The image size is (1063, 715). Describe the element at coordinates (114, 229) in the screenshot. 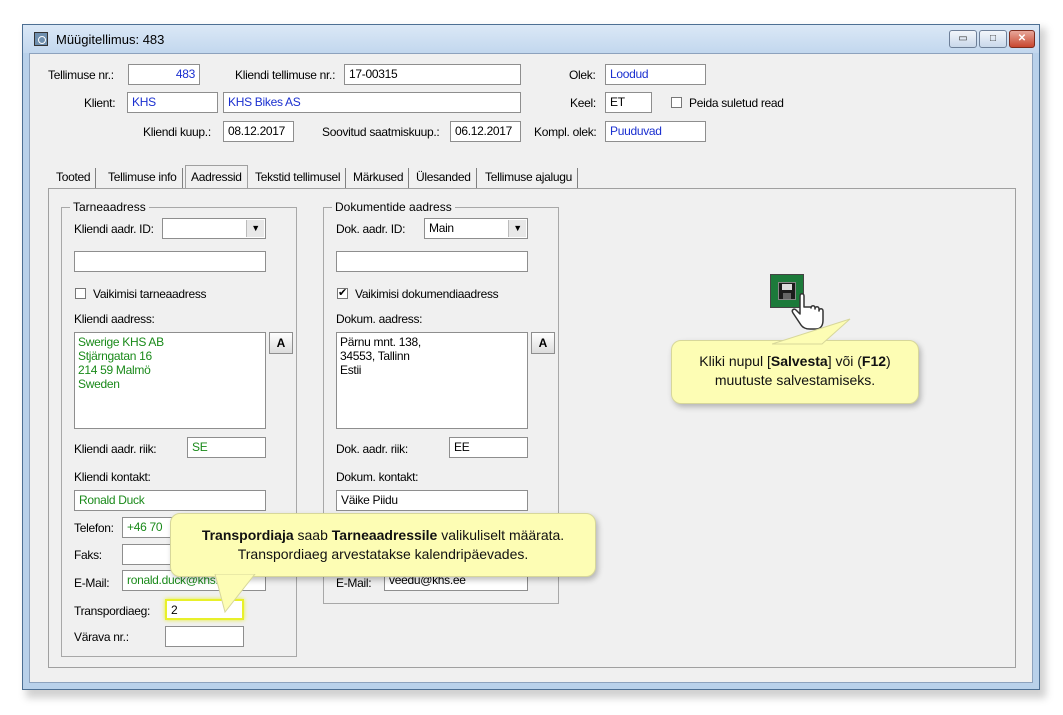

I see `delivery-addr-id-label: Kliendi aadr. ID:` at that location.